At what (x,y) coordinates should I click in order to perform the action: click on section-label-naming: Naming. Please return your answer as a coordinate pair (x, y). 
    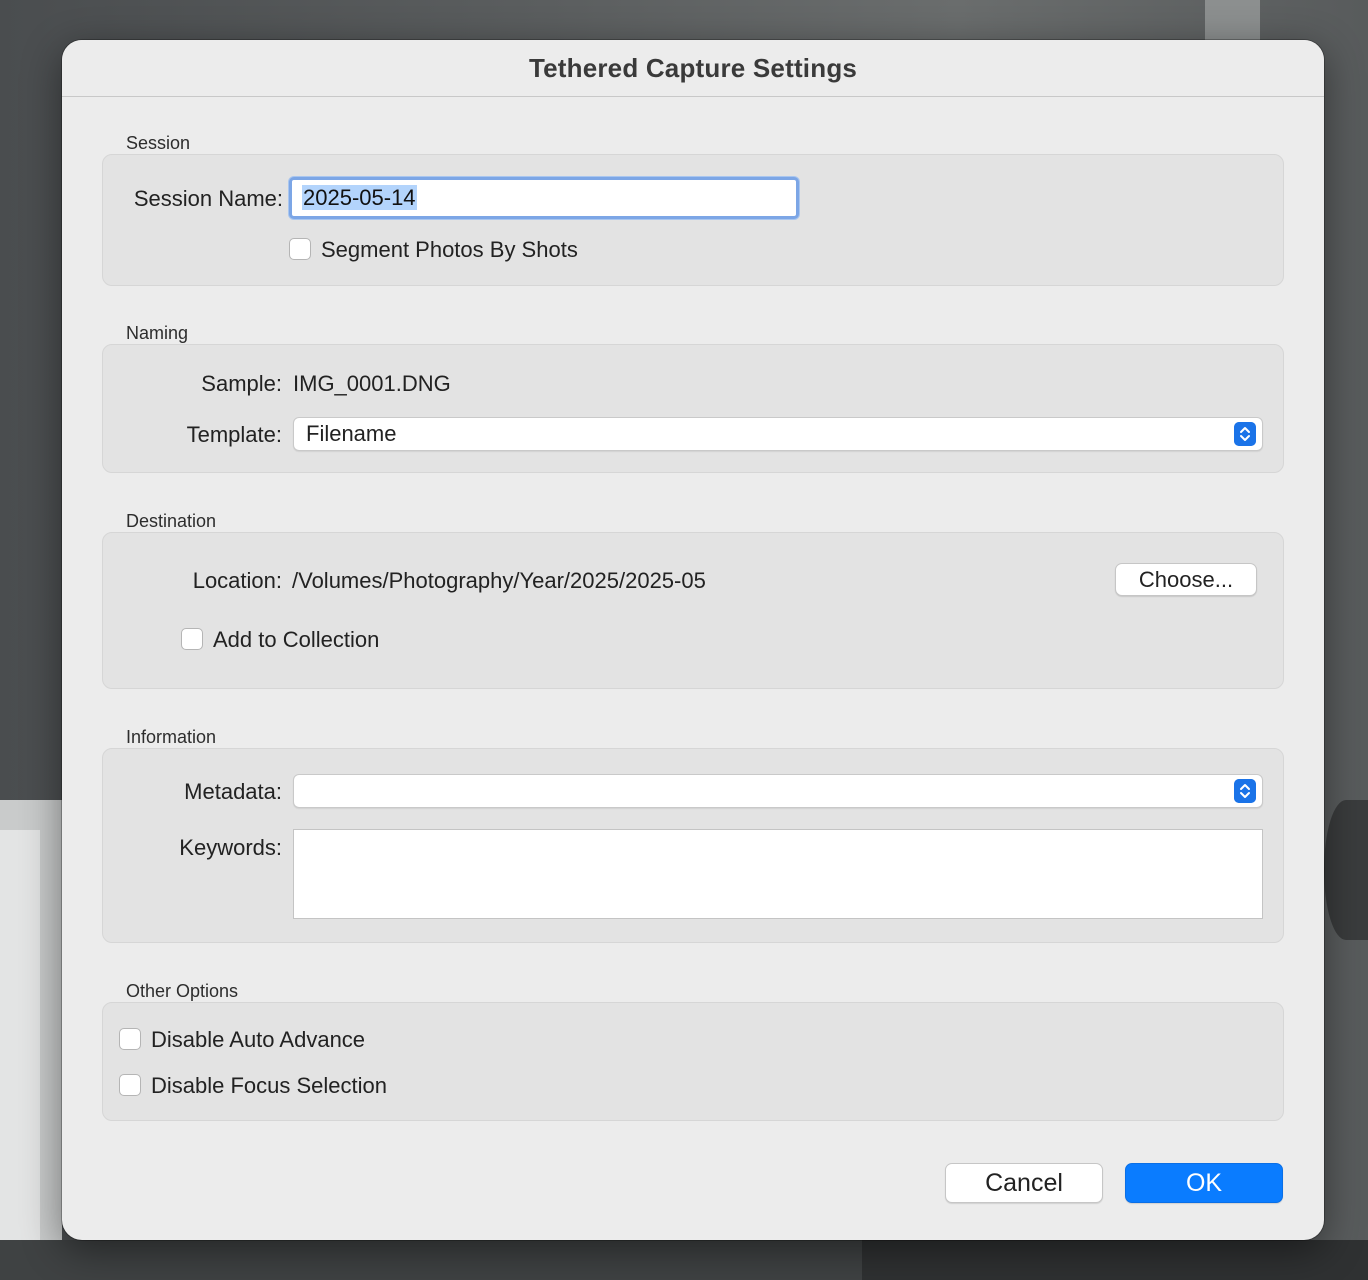
    Looking at the image, I should click on (157, 333).